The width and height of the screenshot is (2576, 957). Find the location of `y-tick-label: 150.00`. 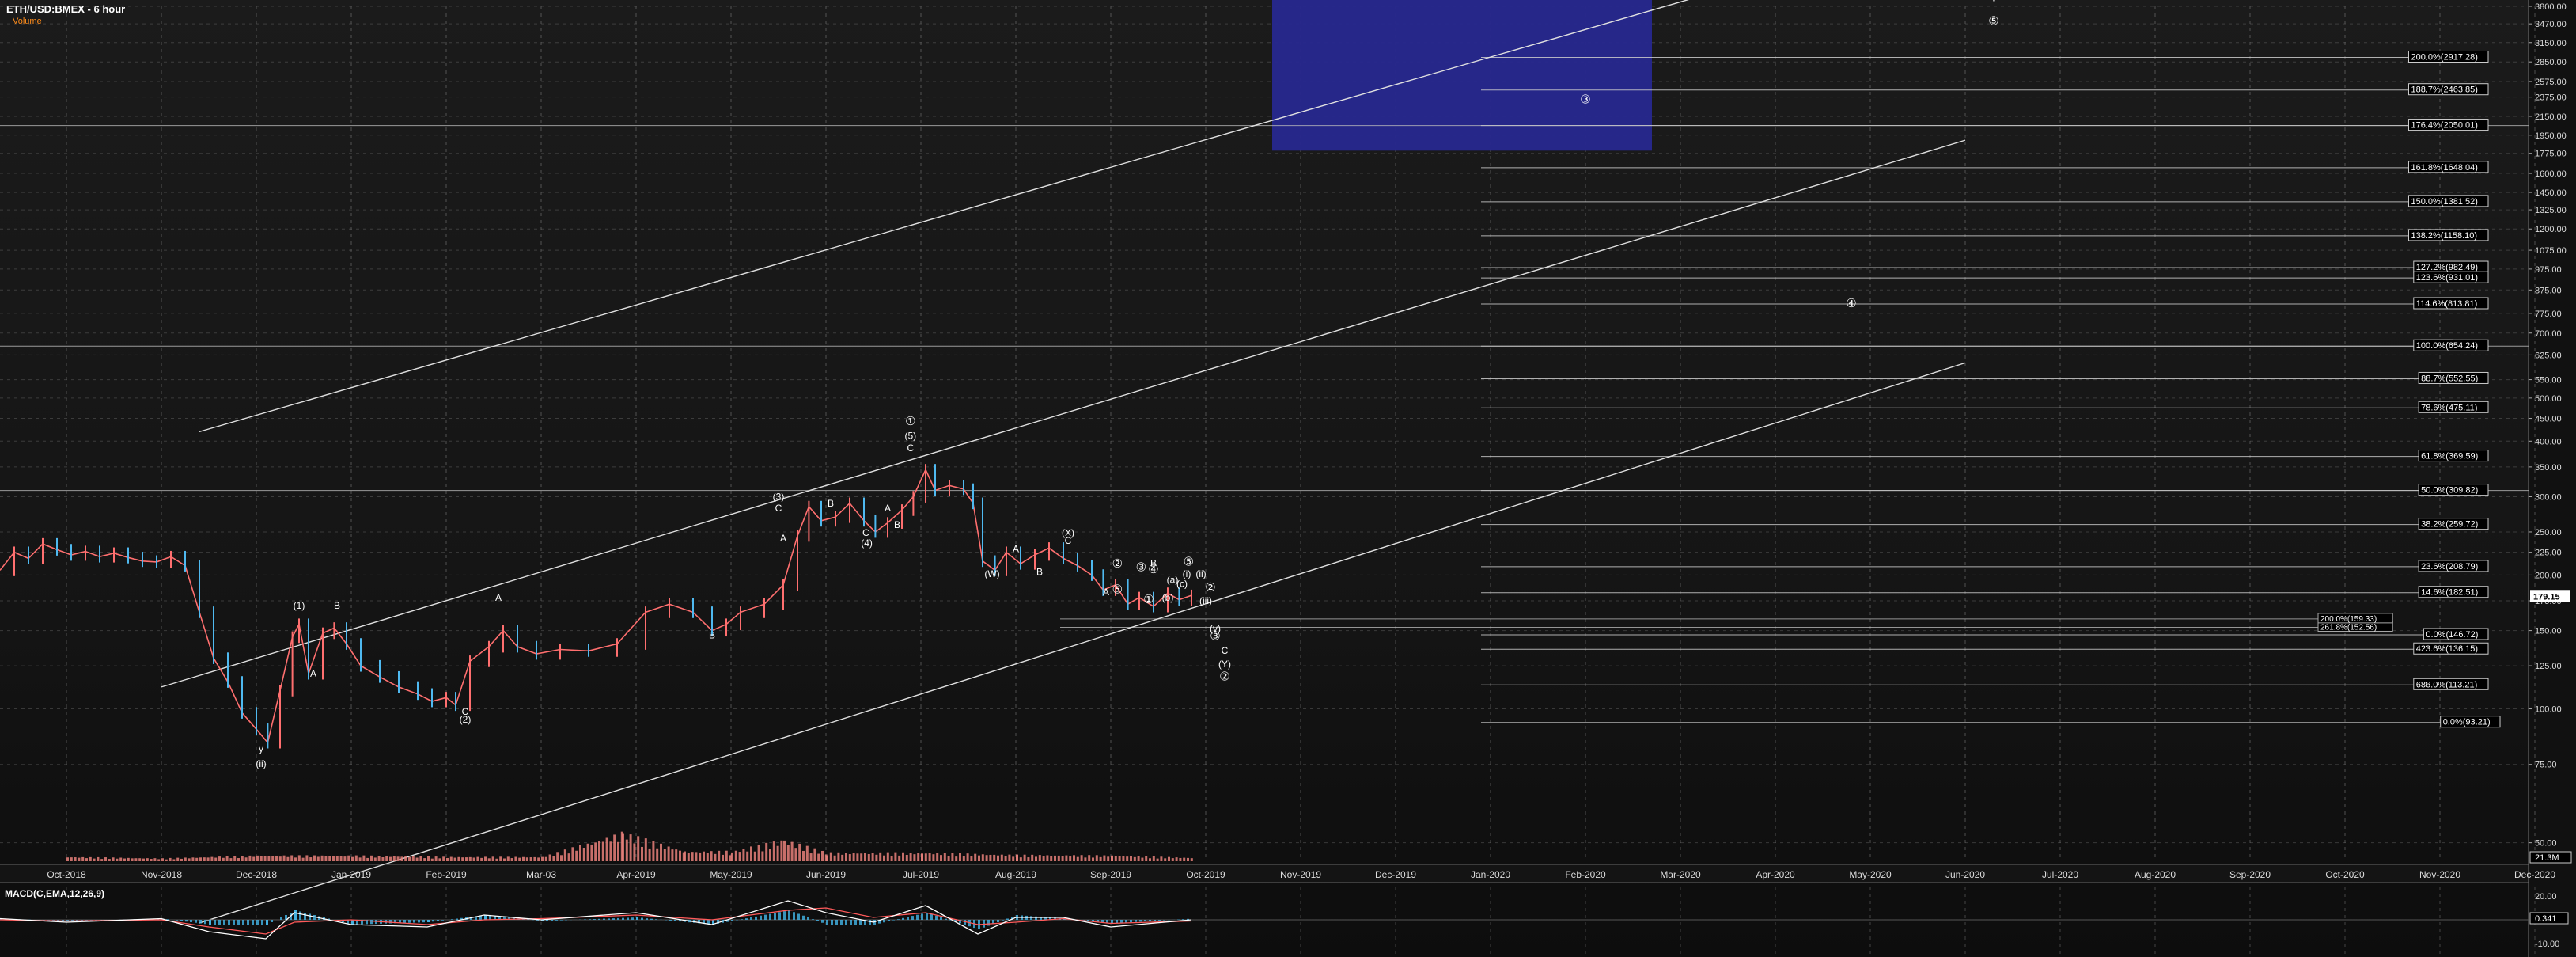

y-tick-label: 150.00 is located at coordinates (2548, 632).